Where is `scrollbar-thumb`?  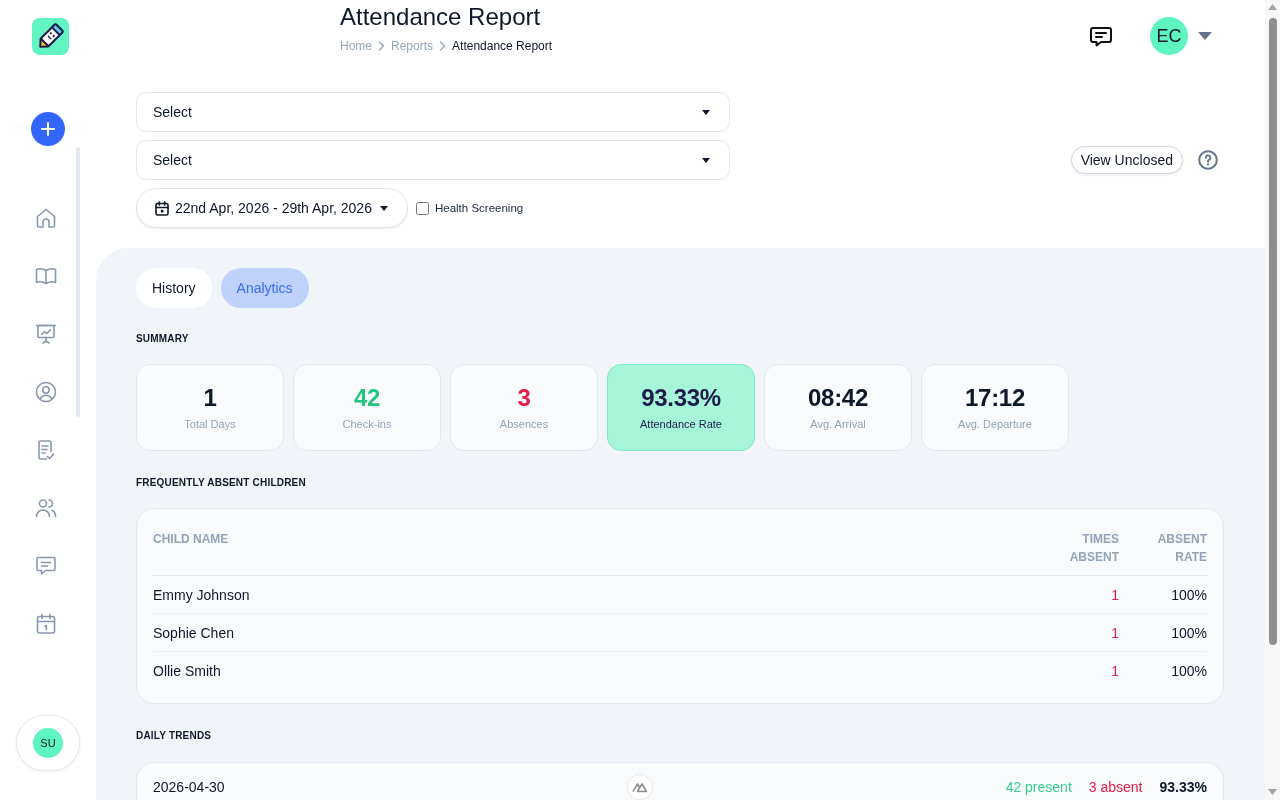 scrollbar-thumb is located at coordinates (1272, 331).